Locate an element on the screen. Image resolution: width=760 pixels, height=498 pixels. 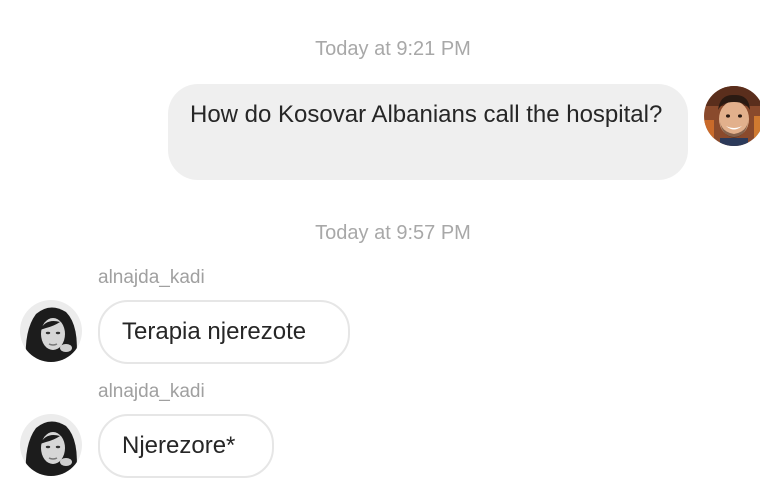
timestamp-divider: Today at 9:57 PM is located at coordinates (393, 233).